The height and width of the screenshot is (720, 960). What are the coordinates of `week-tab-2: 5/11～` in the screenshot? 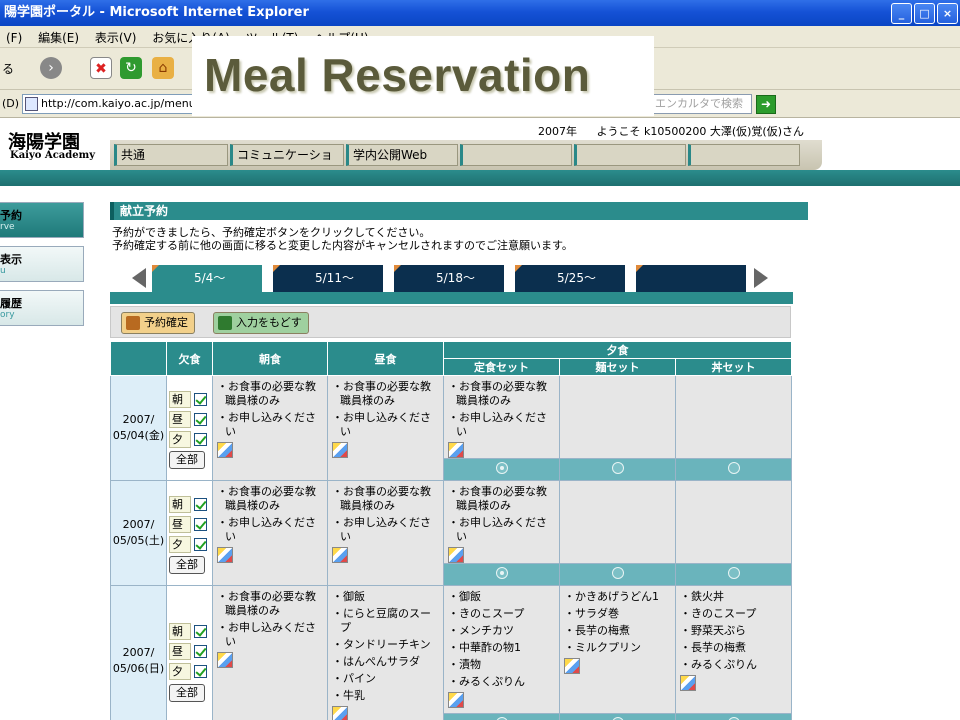 It's located at (328, 278).